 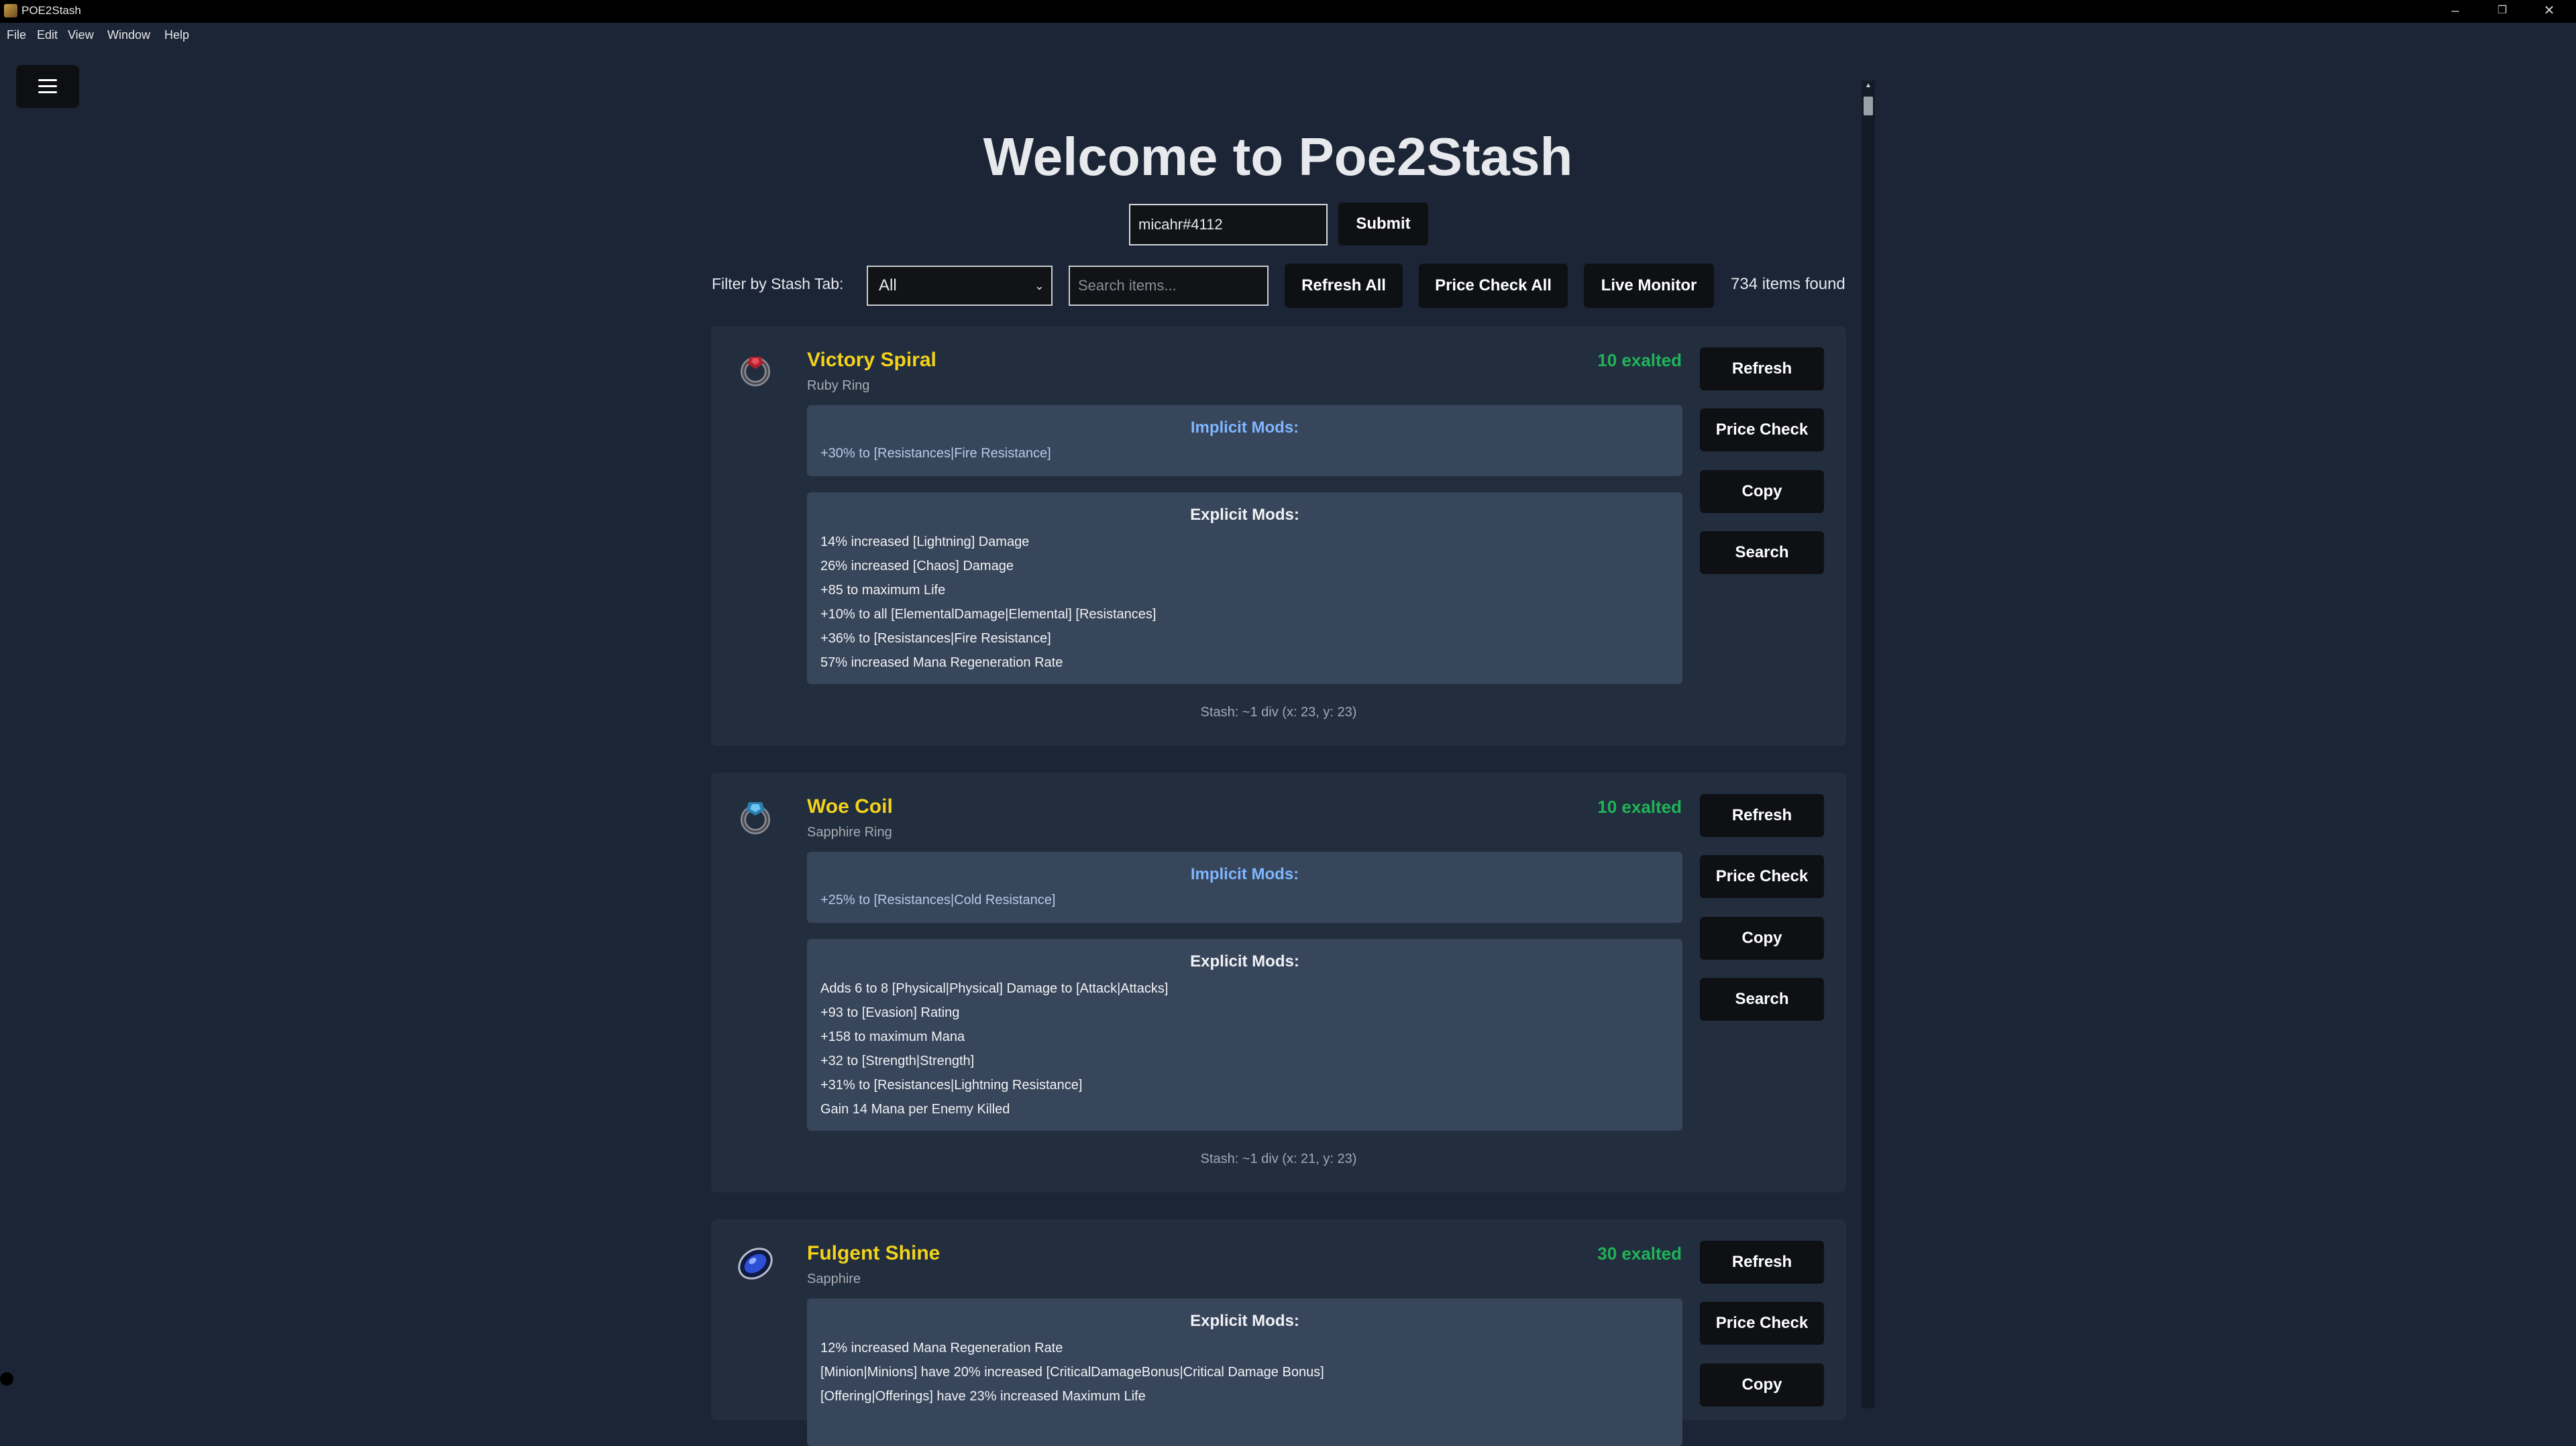 I want to click on minimize-button: –, so click(x=2455, y=11).